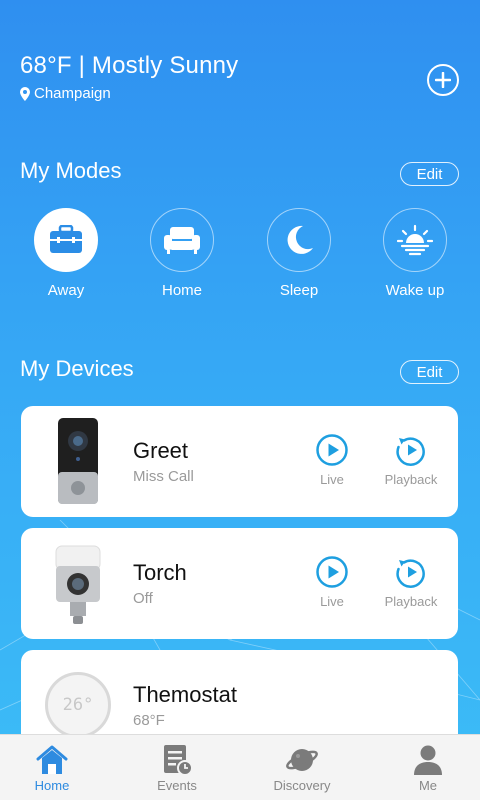 Image resolution: width=480 pixels, height=800 pixels. I want to click on modes-edit-button: Edit, so click(429, 174).